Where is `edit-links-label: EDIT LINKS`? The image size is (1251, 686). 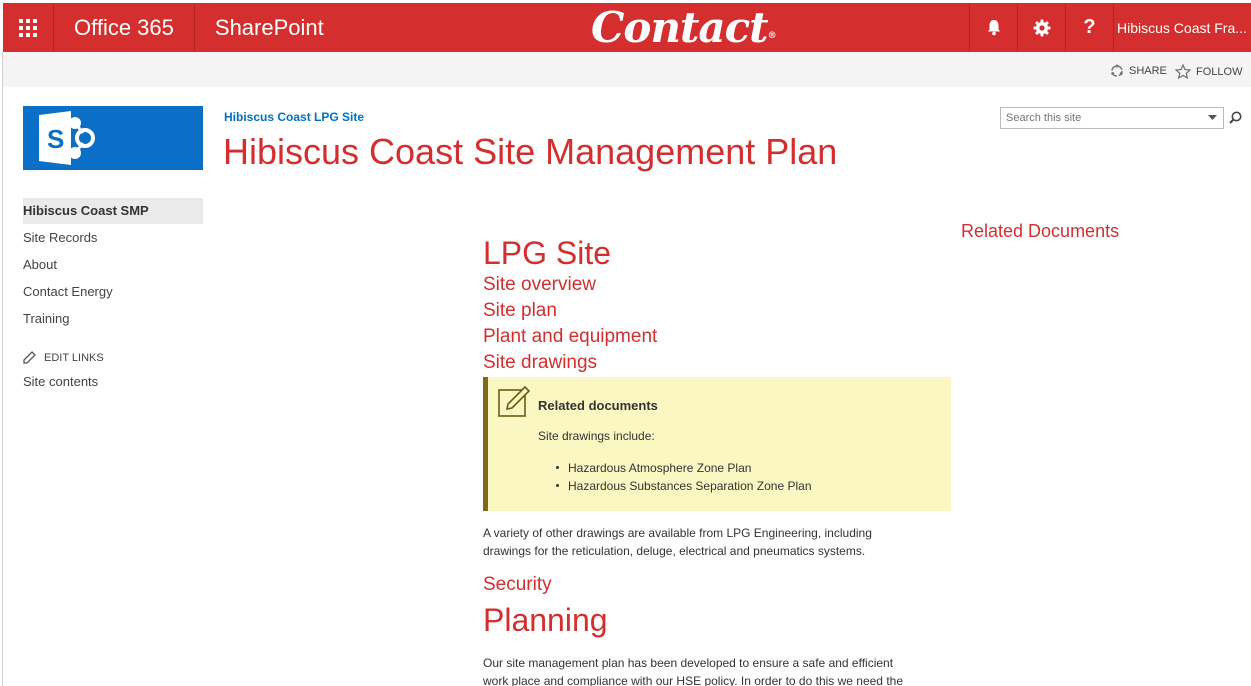
edit-links-label: EDIT LINKS is located at coordinates (74, 357).